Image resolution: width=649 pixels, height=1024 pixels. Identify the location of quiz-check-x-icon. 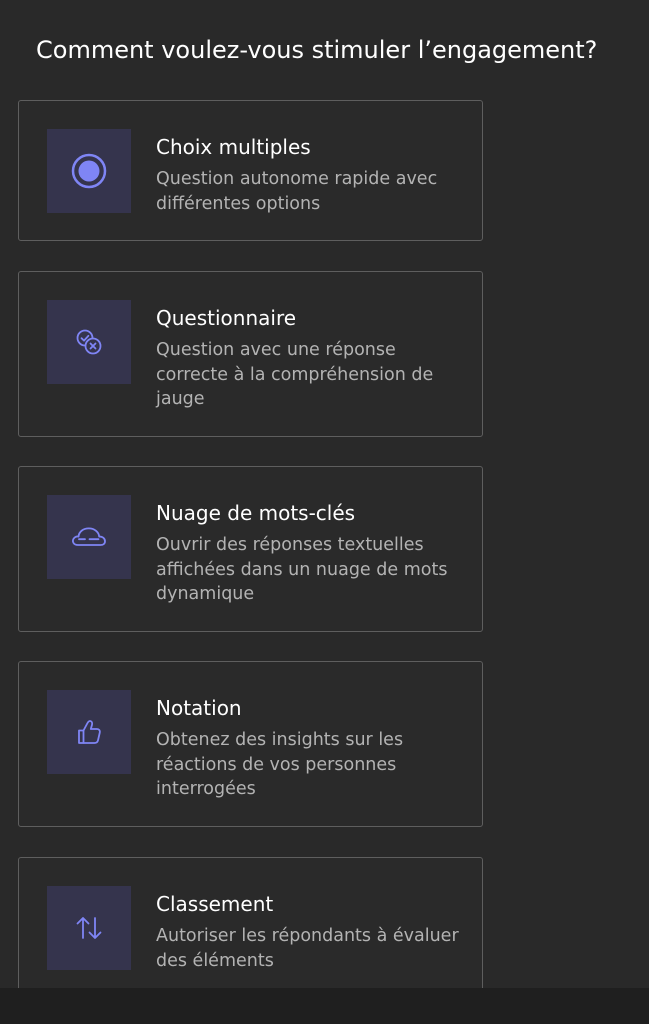
(89, 342).